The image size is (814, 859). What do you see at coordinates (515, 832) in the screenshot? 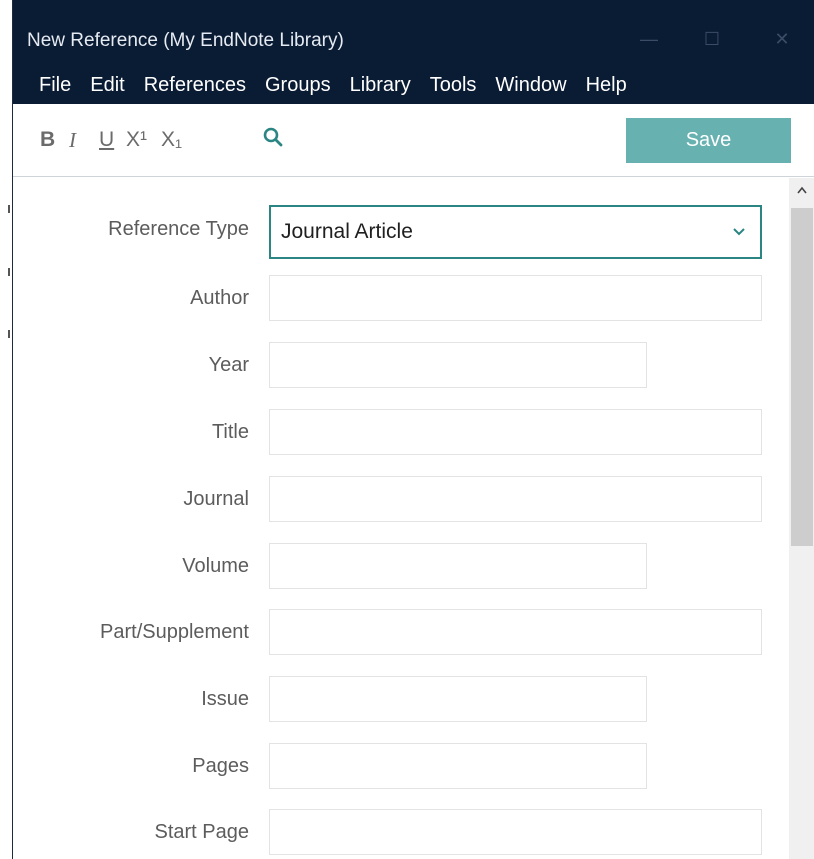
I see `start-page-field` at bounding box center [515, 832].